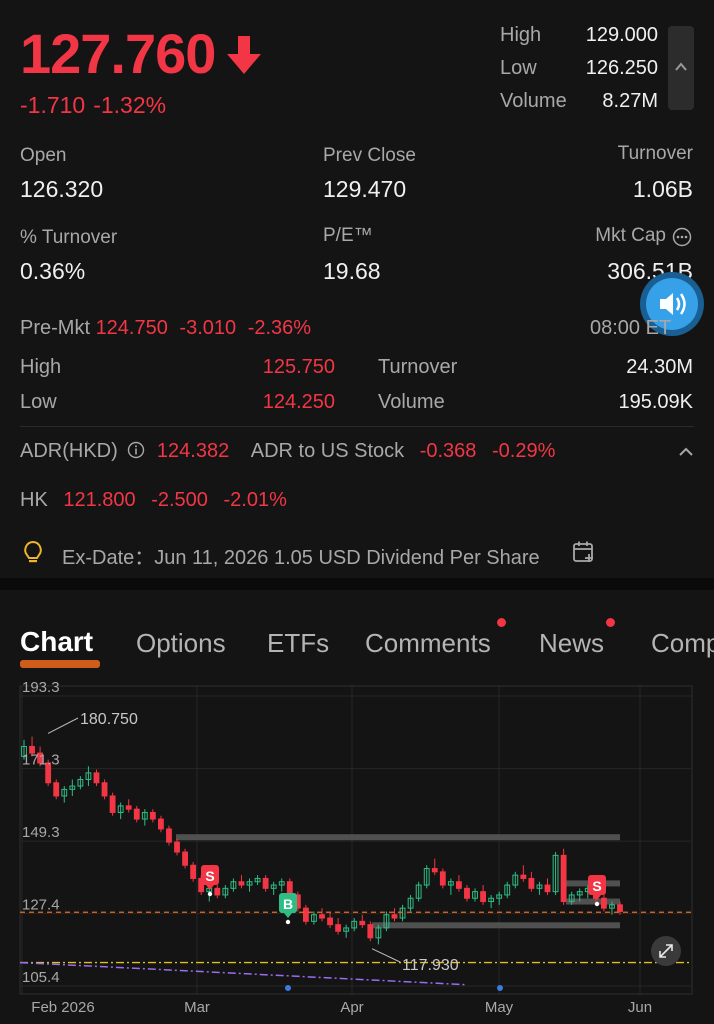  Describe the element at coordinates (33, 551) in the screenshot. I see `lightbulb-icon` at that location.